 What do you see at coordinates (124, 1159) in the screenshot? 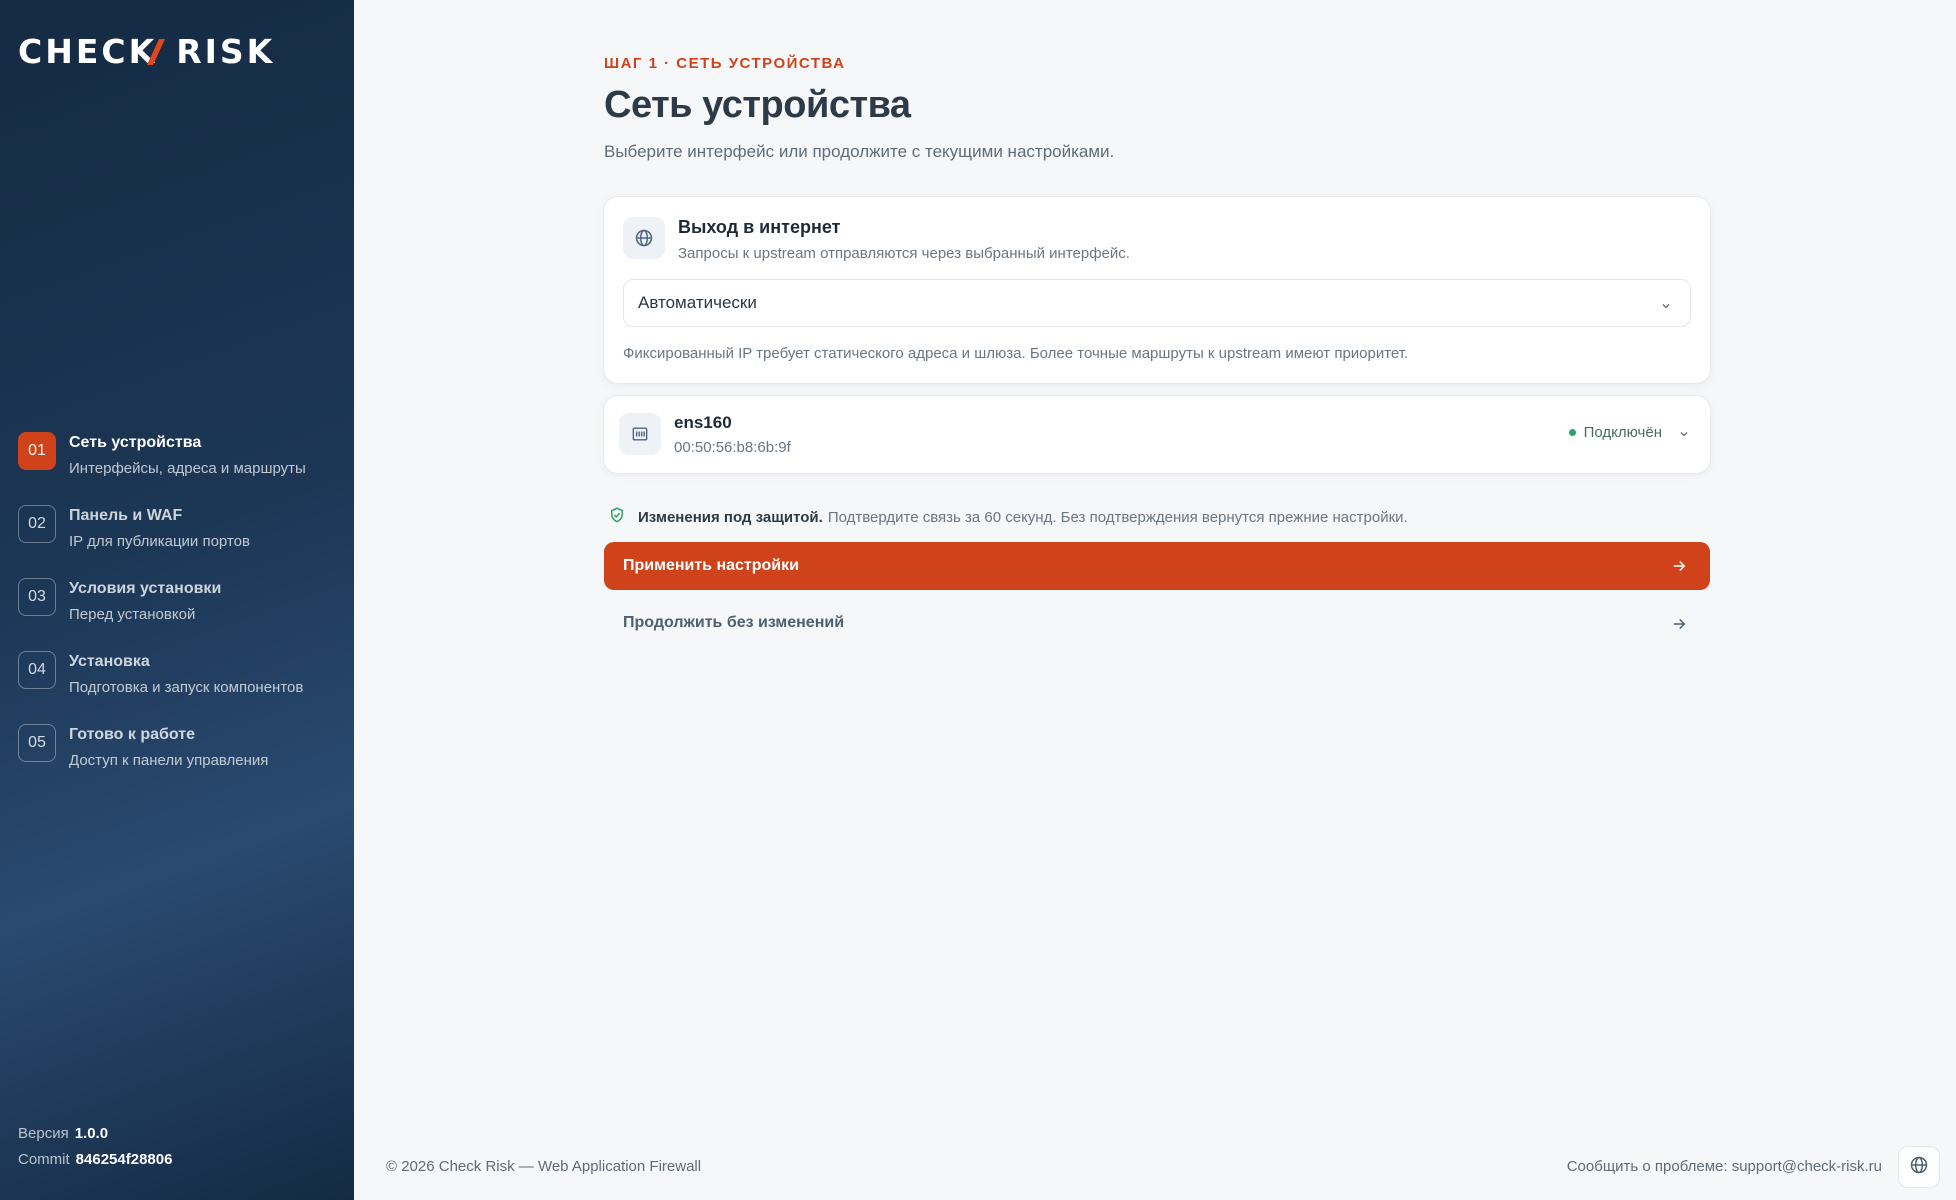
I see `commit-value: 846254f28806` at bounding box center [124, 1159].